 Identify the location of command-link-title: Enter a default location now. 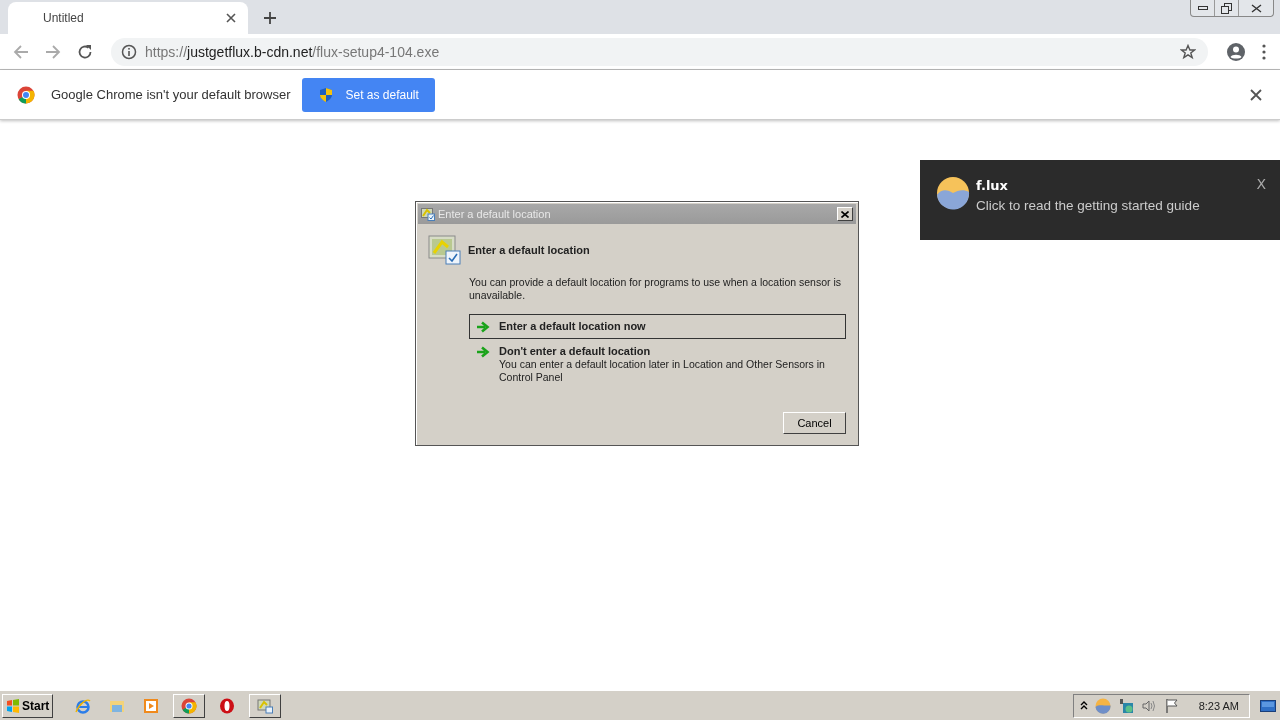
(572, 326).